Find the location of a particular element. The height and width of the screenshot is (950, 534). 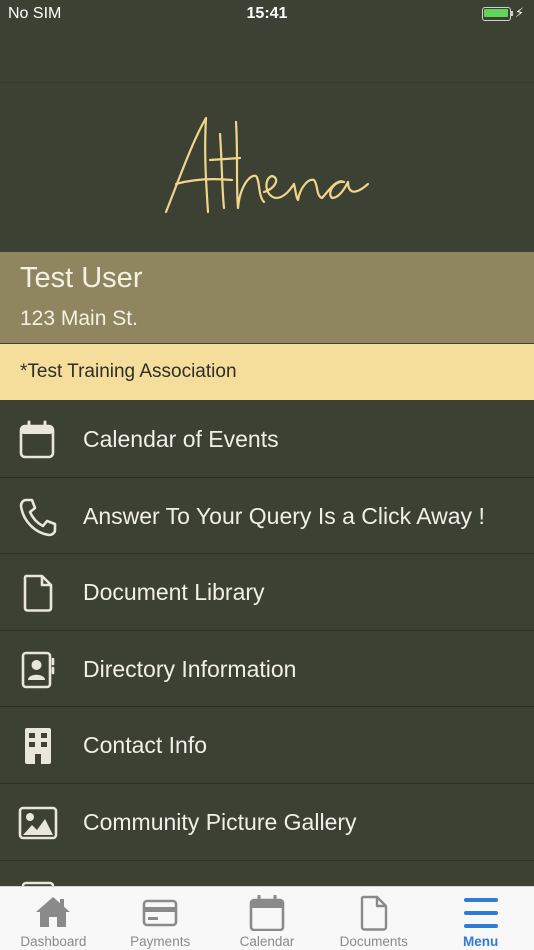

tab-menu: Menu is located at coordinates (480, 918).